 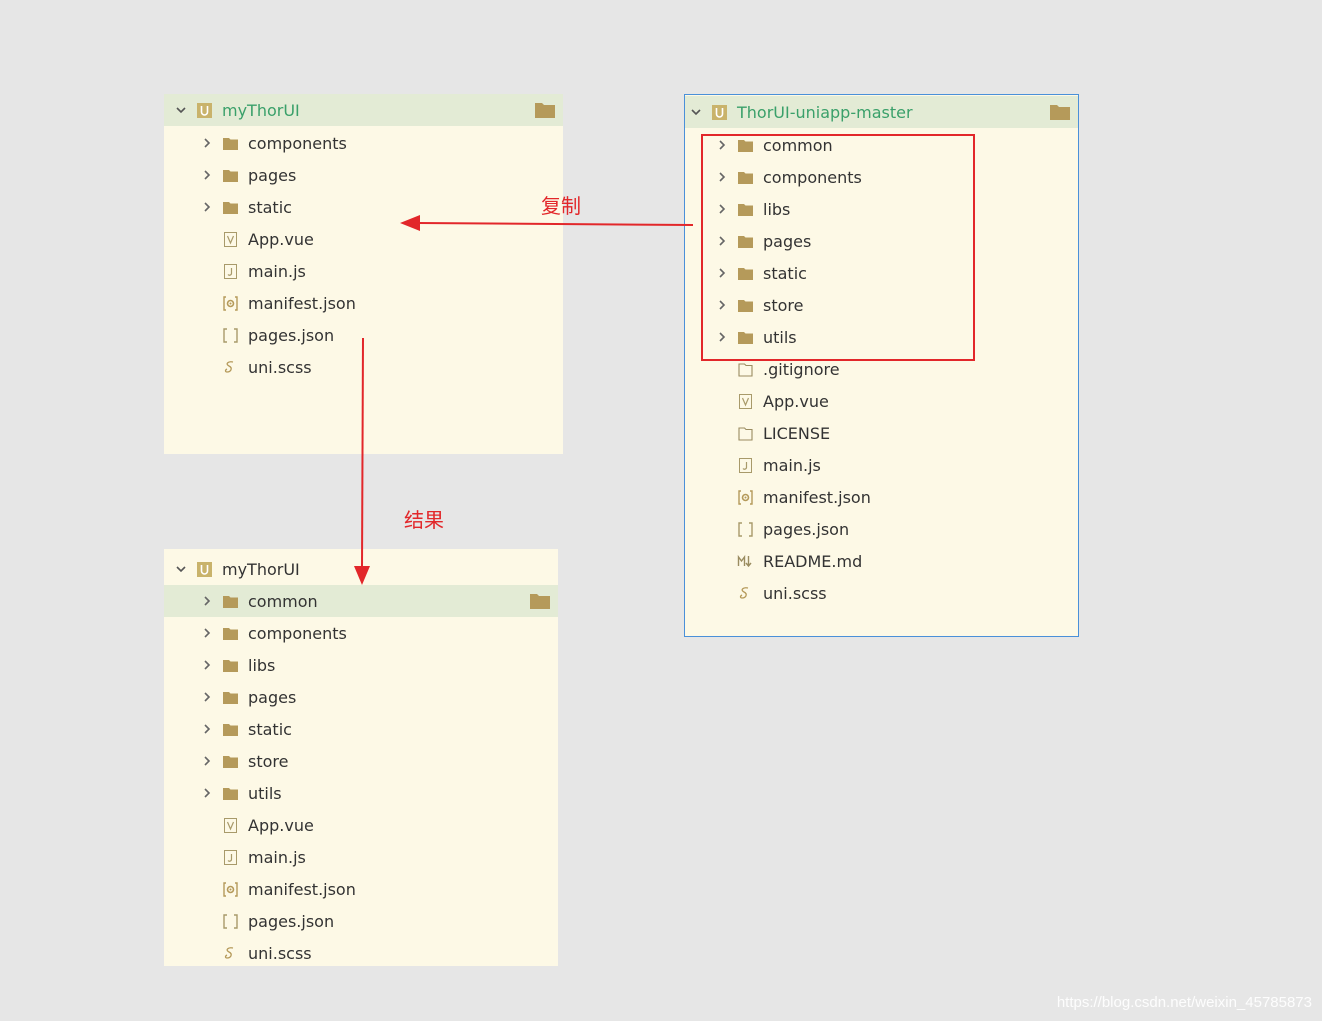 What do you see at coordinates (555, 224) in the screenshot?
I see `copy-arrow-line` at bounding box center [555, 224].